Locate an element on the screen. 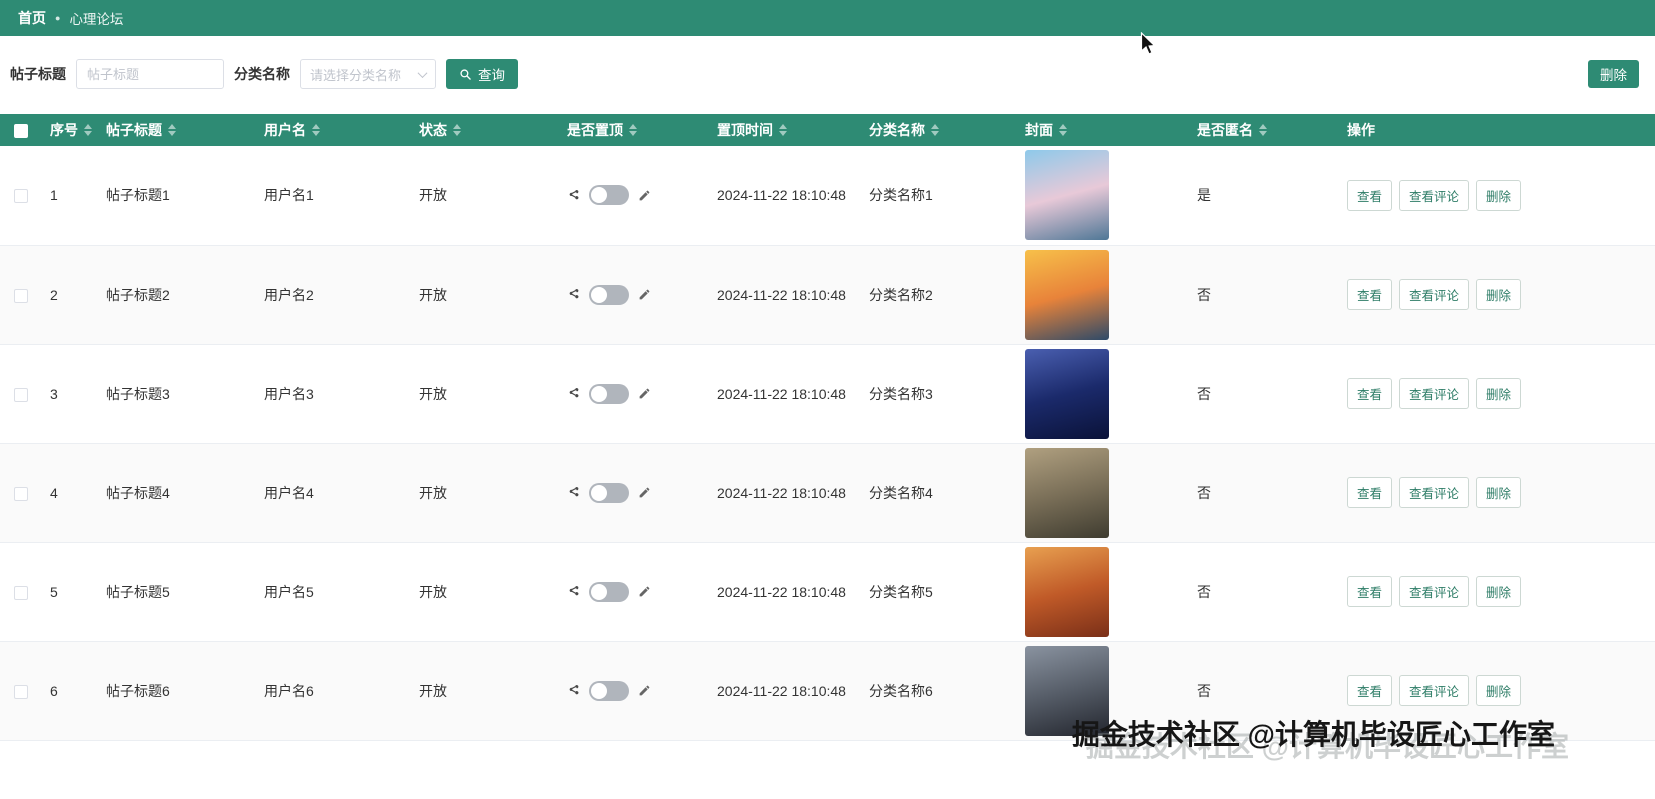 This screenshot has width=1655, height=799. search-button-label: 查询 is located at coordinates (491, 75).